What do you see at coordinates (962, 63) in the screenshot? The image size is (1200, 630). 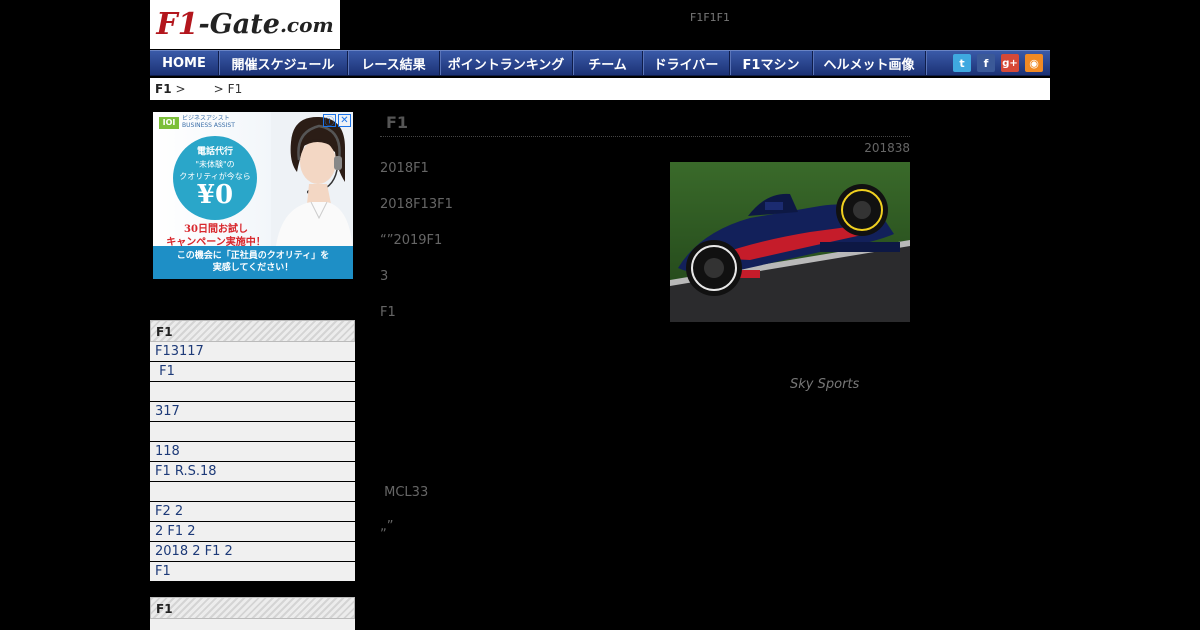 I see `twitter-icon: t` at bounding box center [962, 63].